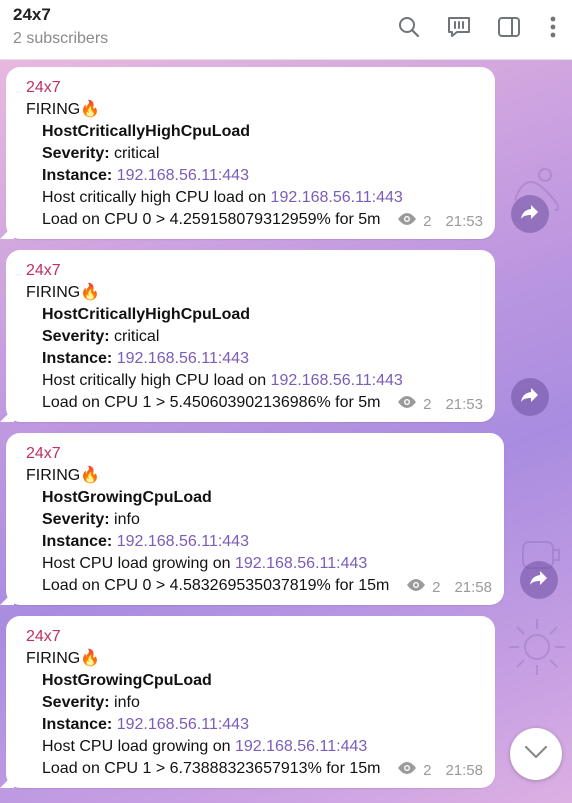 This screenshot has height=803, width=572. I want to click on chevron-down-icon, so click(536, 754).